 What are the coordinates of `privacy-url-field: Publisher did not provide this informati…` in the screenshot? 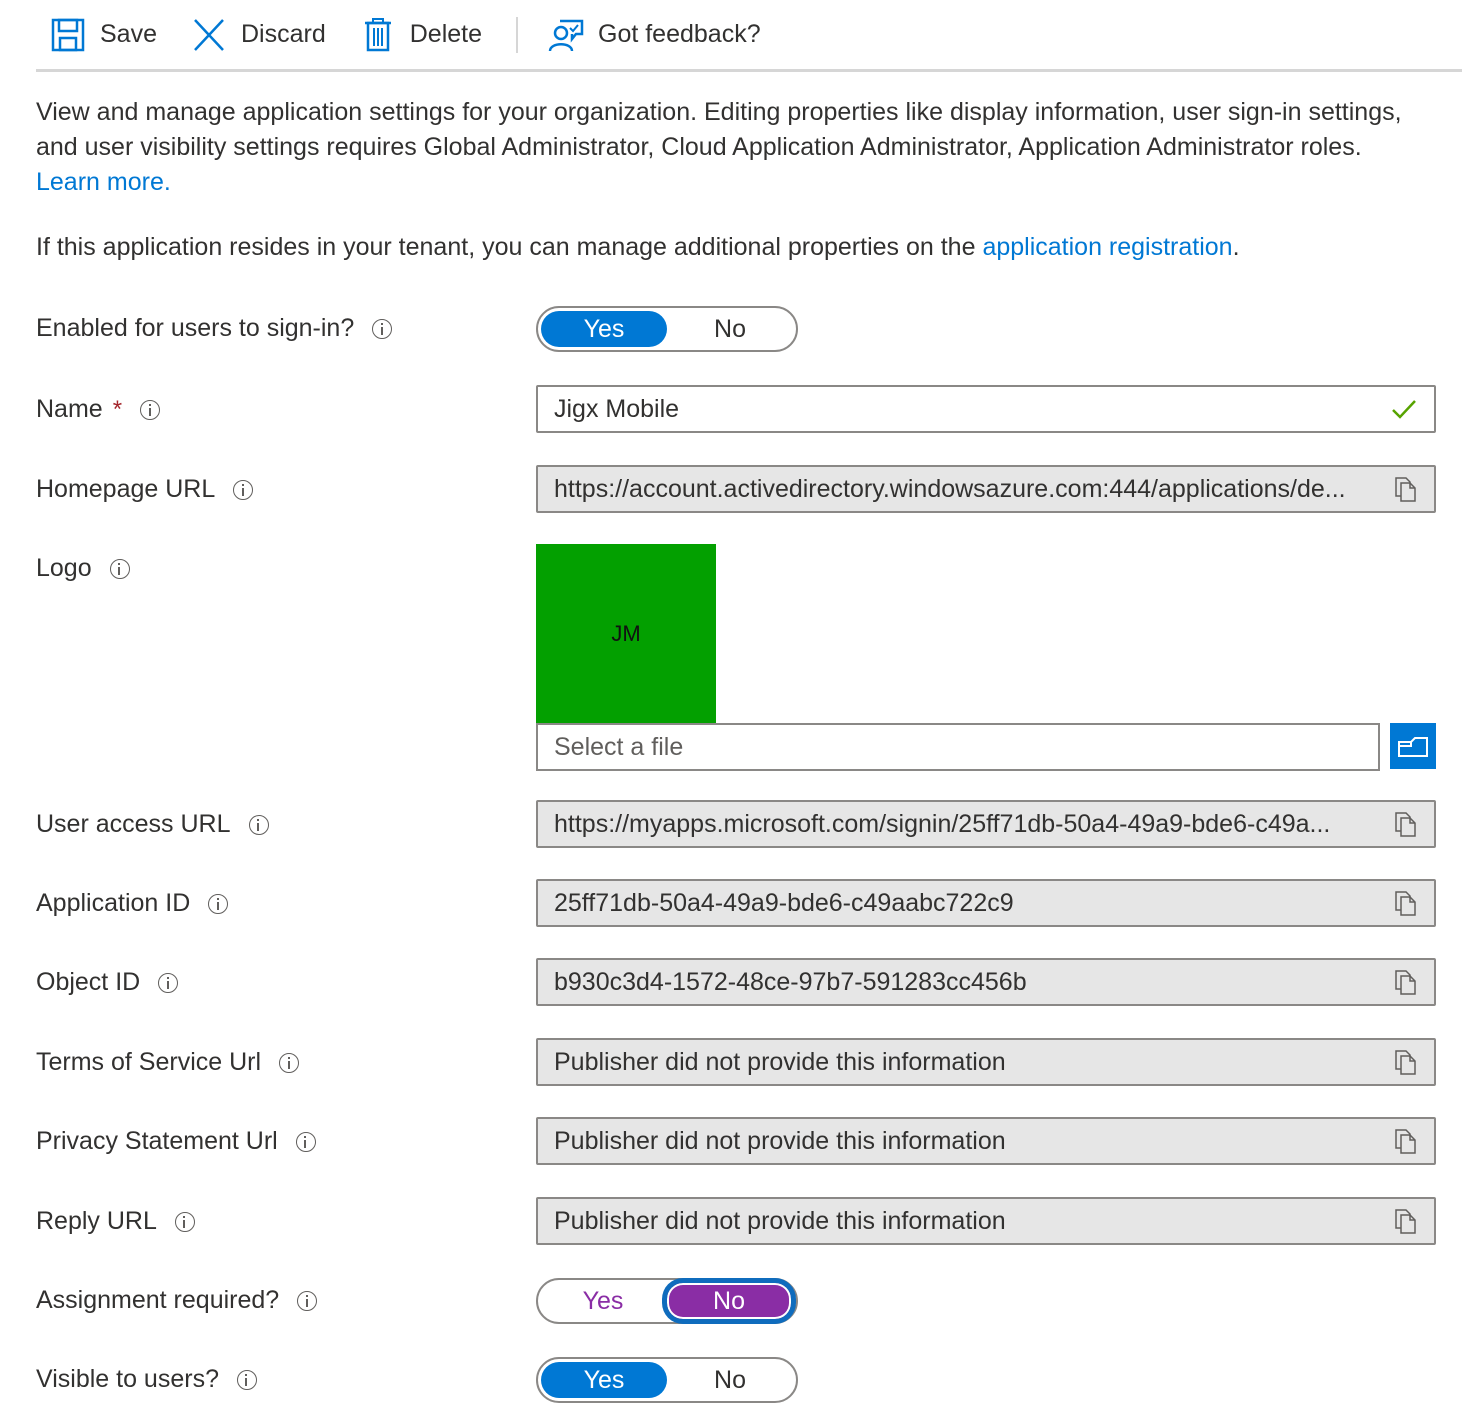 It's located at (986, 1141).